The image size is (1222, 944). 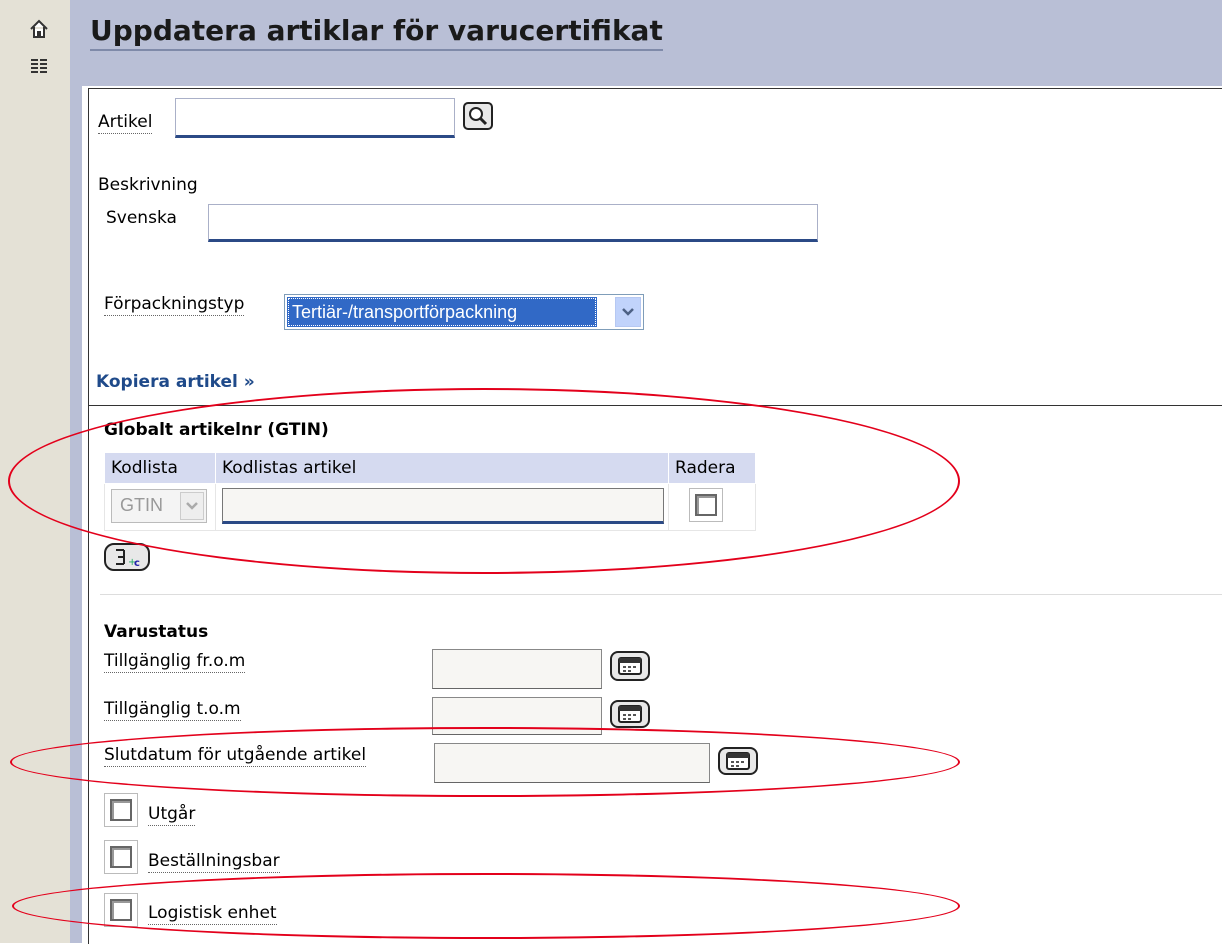 I want to click on svg-text: c, so click(x=137, y=563).